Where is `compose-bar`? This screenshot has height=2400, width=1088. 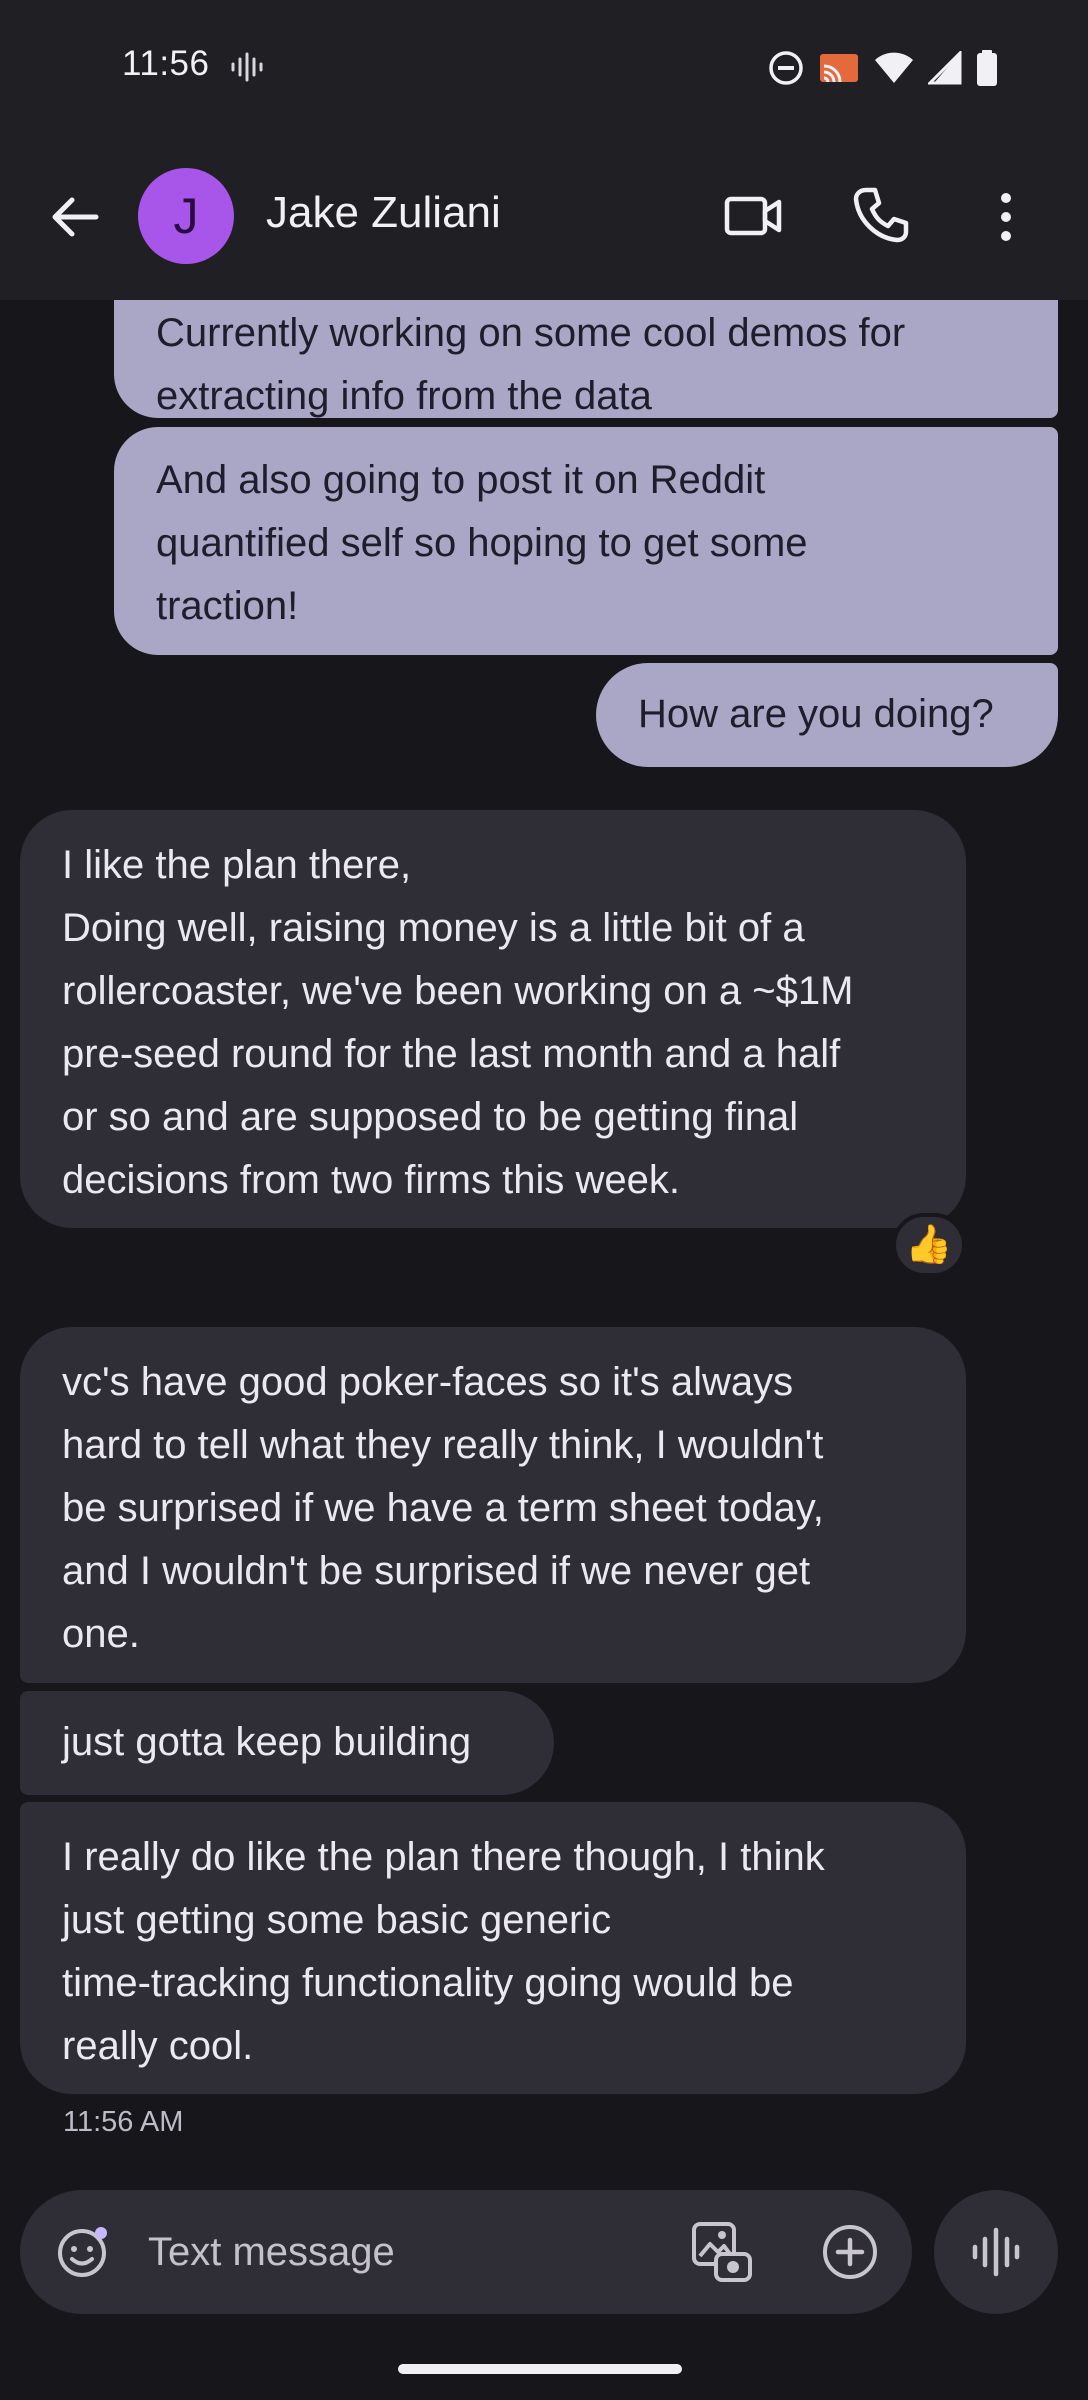
compose-bar is located at coordinates (466, 2252).